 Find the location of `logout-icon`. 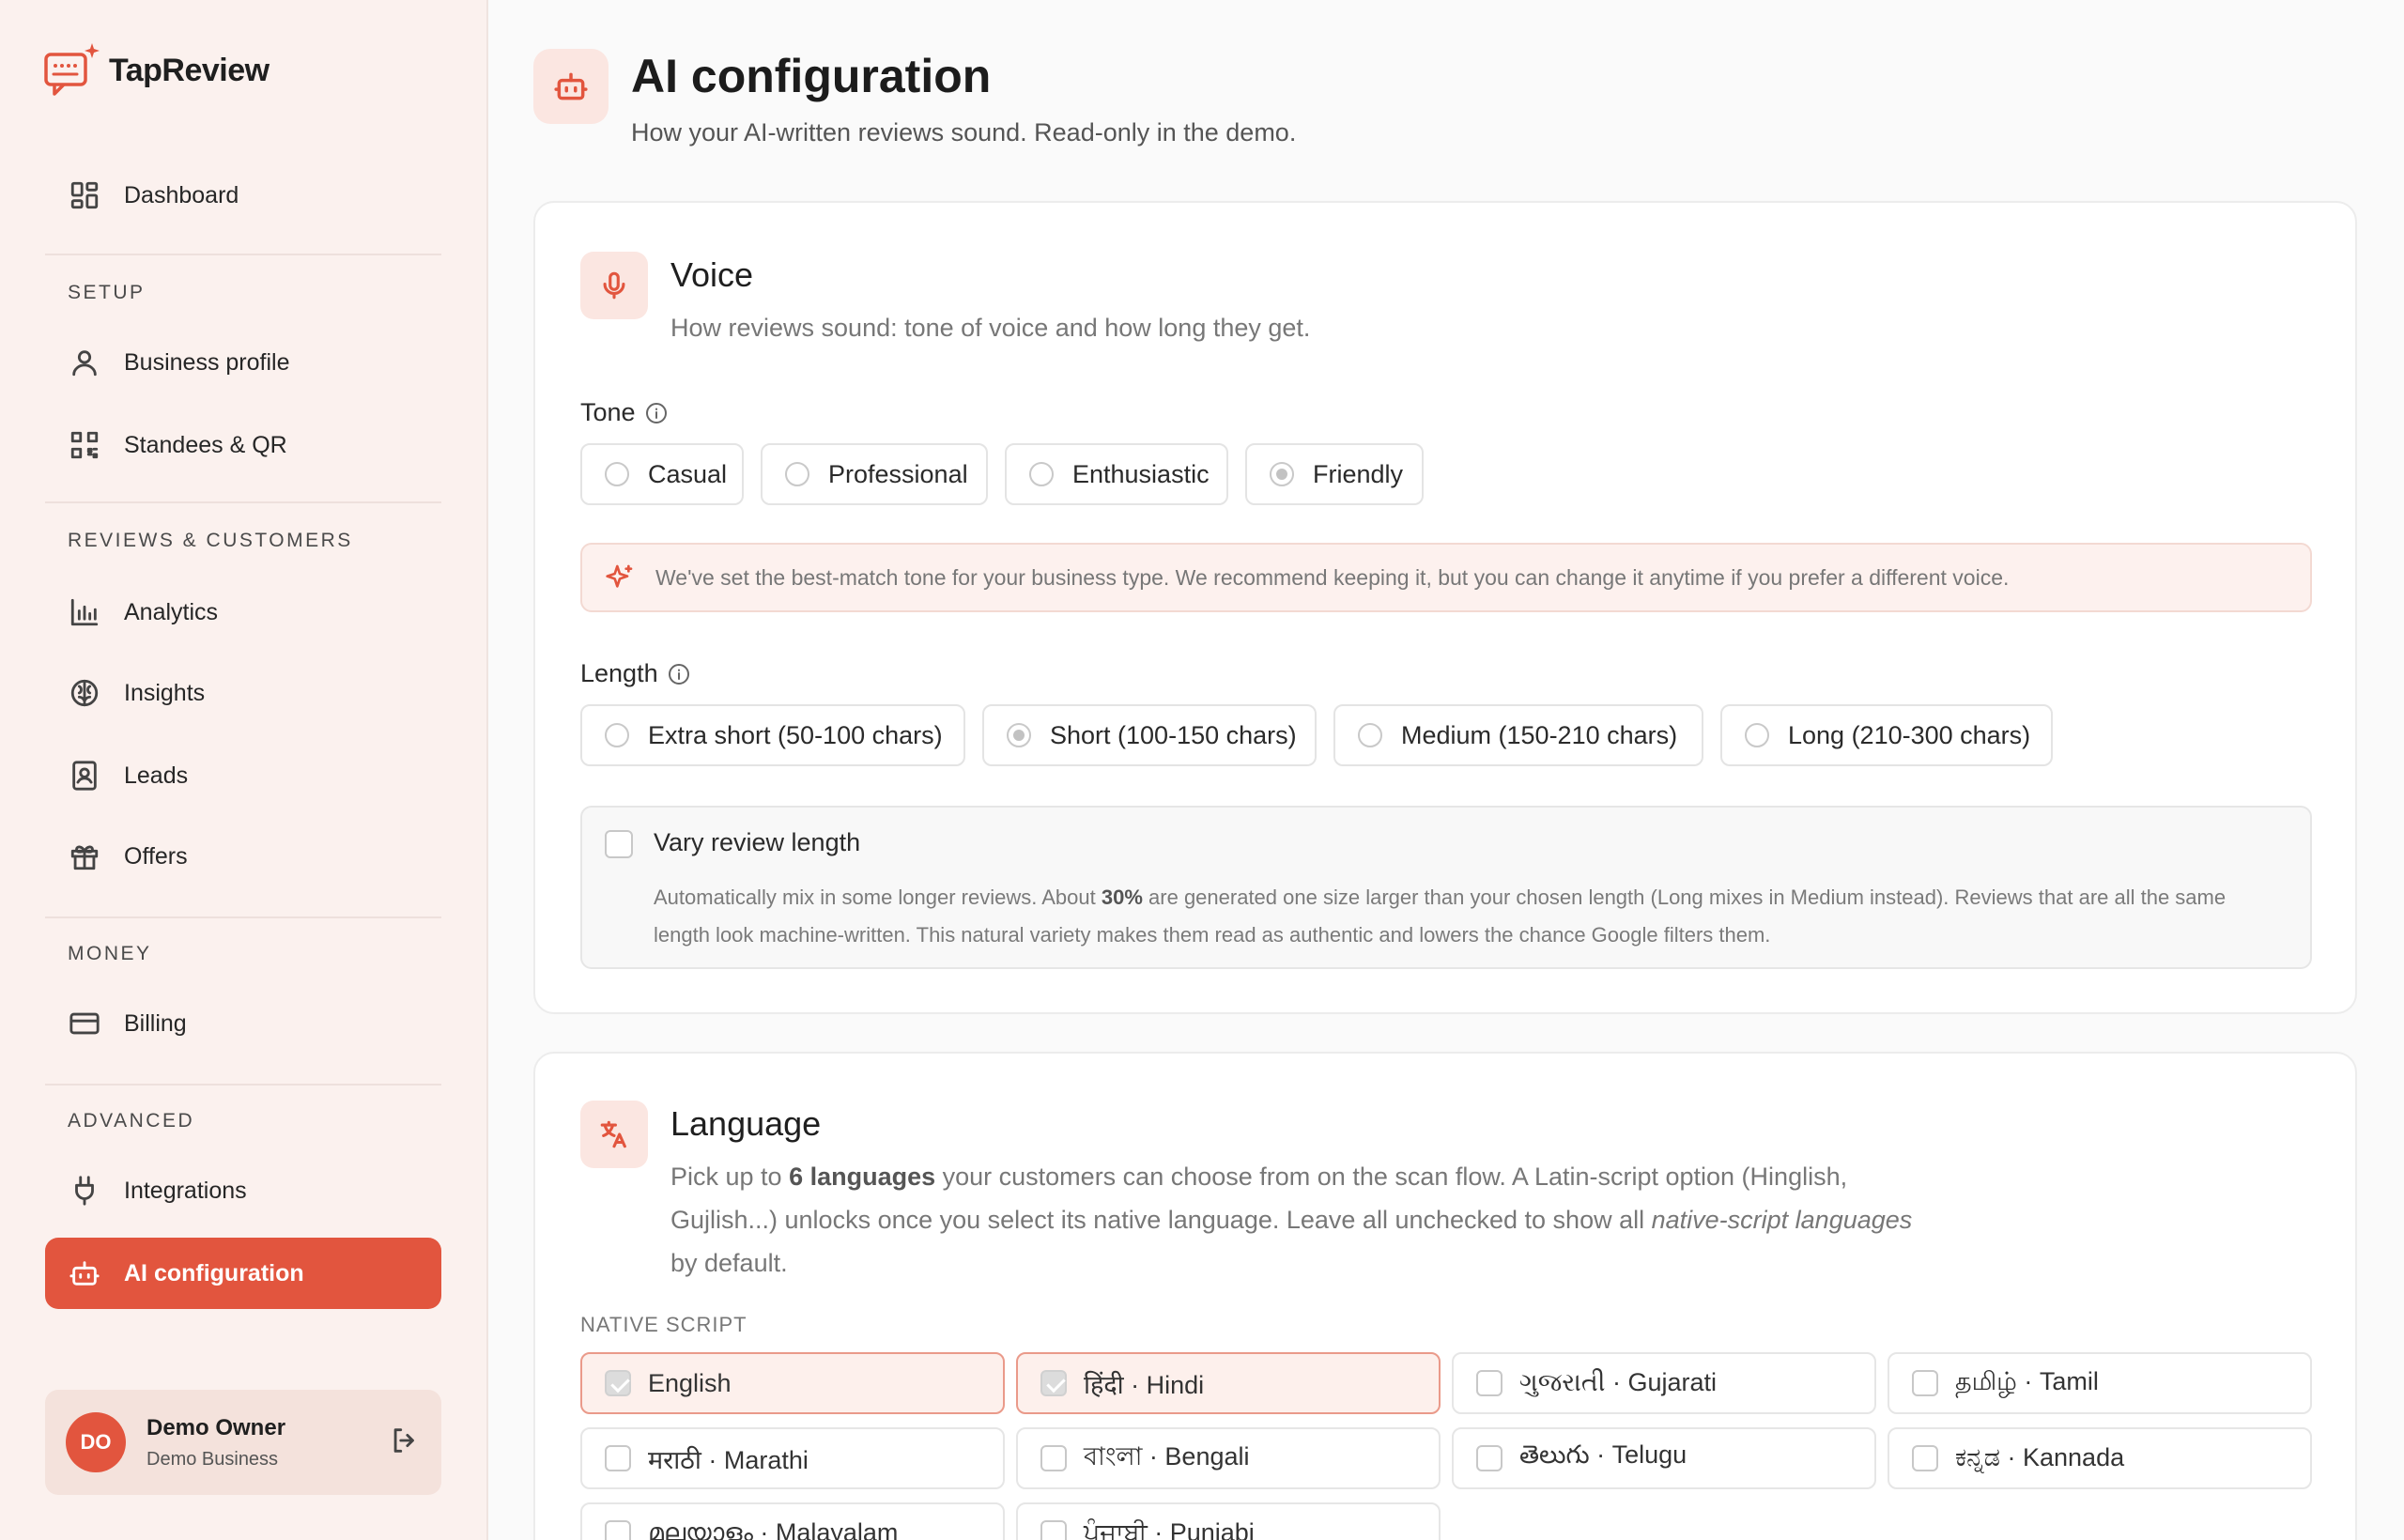

logout-icon is located at coordinates (405, 1442).